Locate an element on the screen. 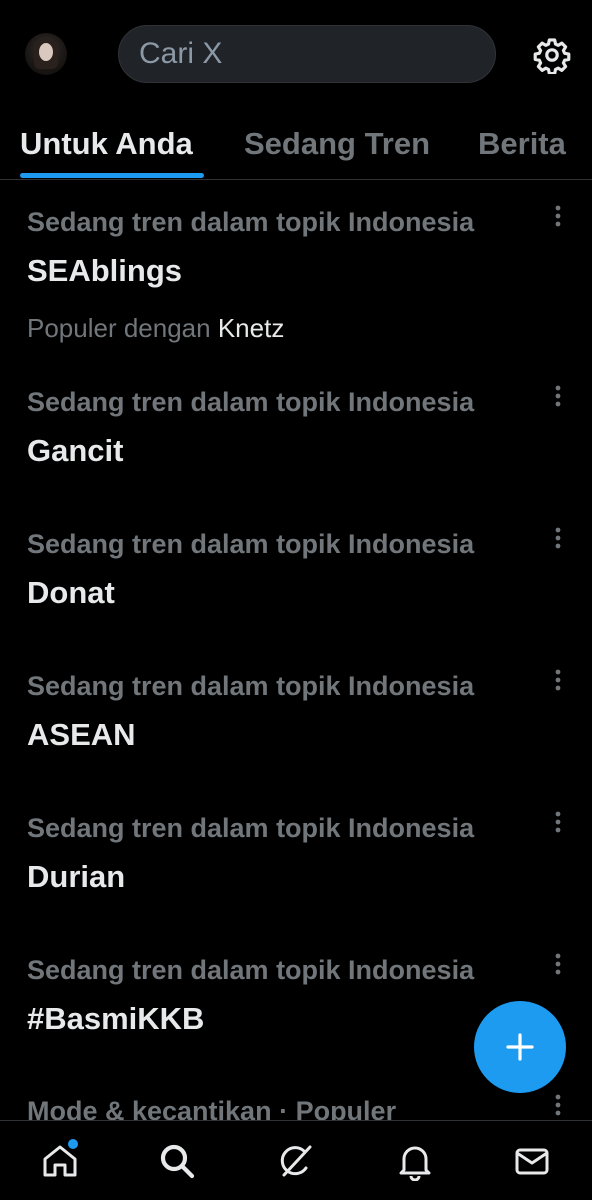 The width and height of the screenshot is (592, 1200). search-box is located at coordinates (307, 54).